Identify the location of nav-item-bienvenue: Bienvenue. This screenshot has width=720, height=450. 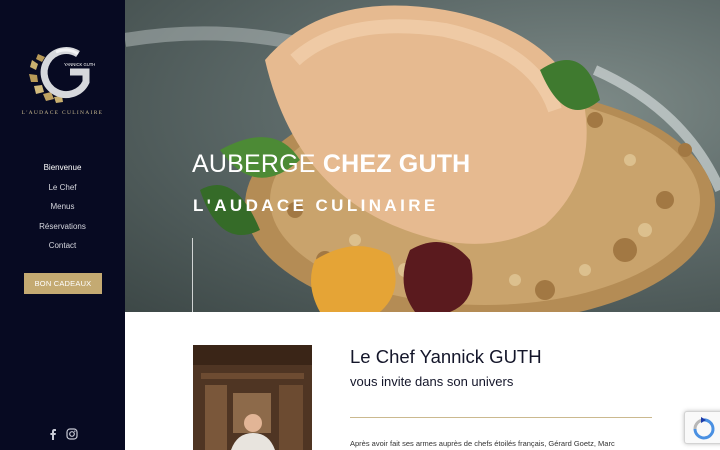
(62, 172).